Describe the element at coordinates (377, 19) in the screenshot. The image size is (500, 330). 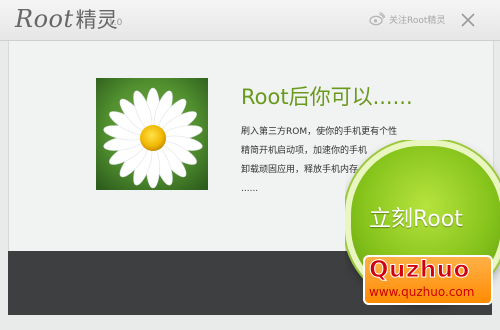
I see `weibo-icon` at that location.